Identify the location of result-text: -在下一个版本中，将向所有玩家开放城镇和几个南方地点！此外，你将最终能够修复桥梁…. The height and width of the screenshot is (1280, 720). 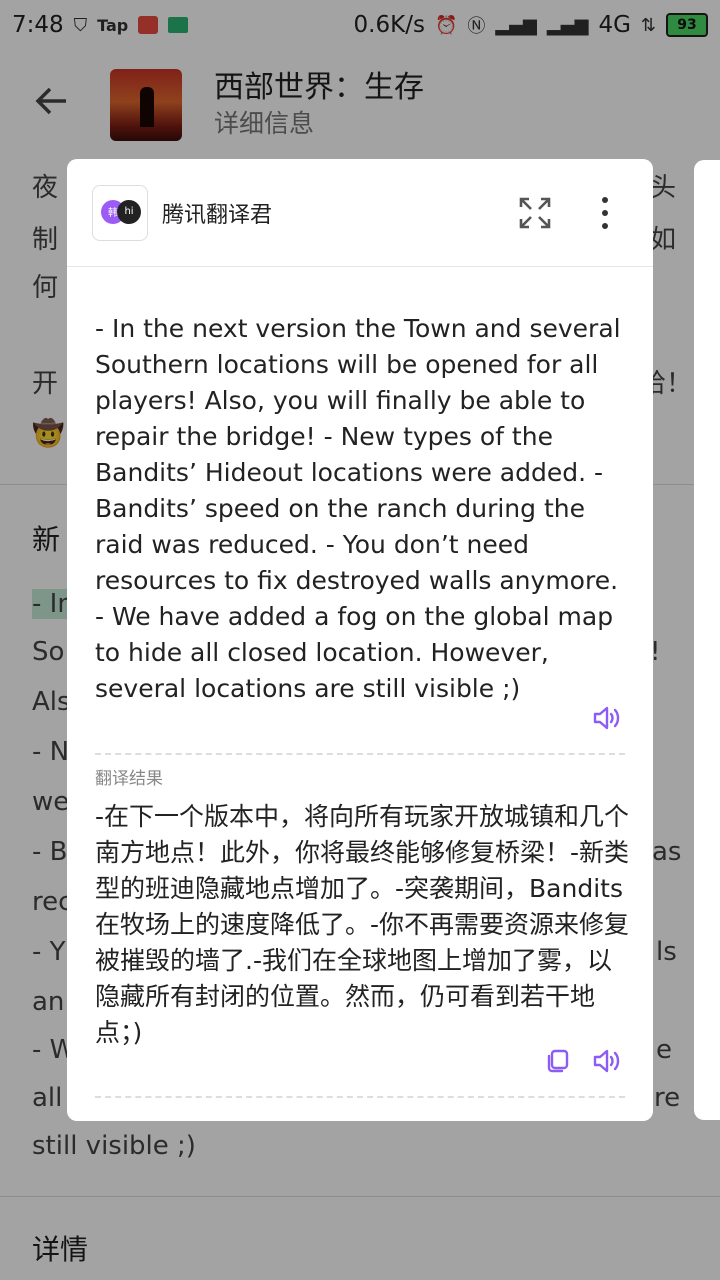
(362, 925).